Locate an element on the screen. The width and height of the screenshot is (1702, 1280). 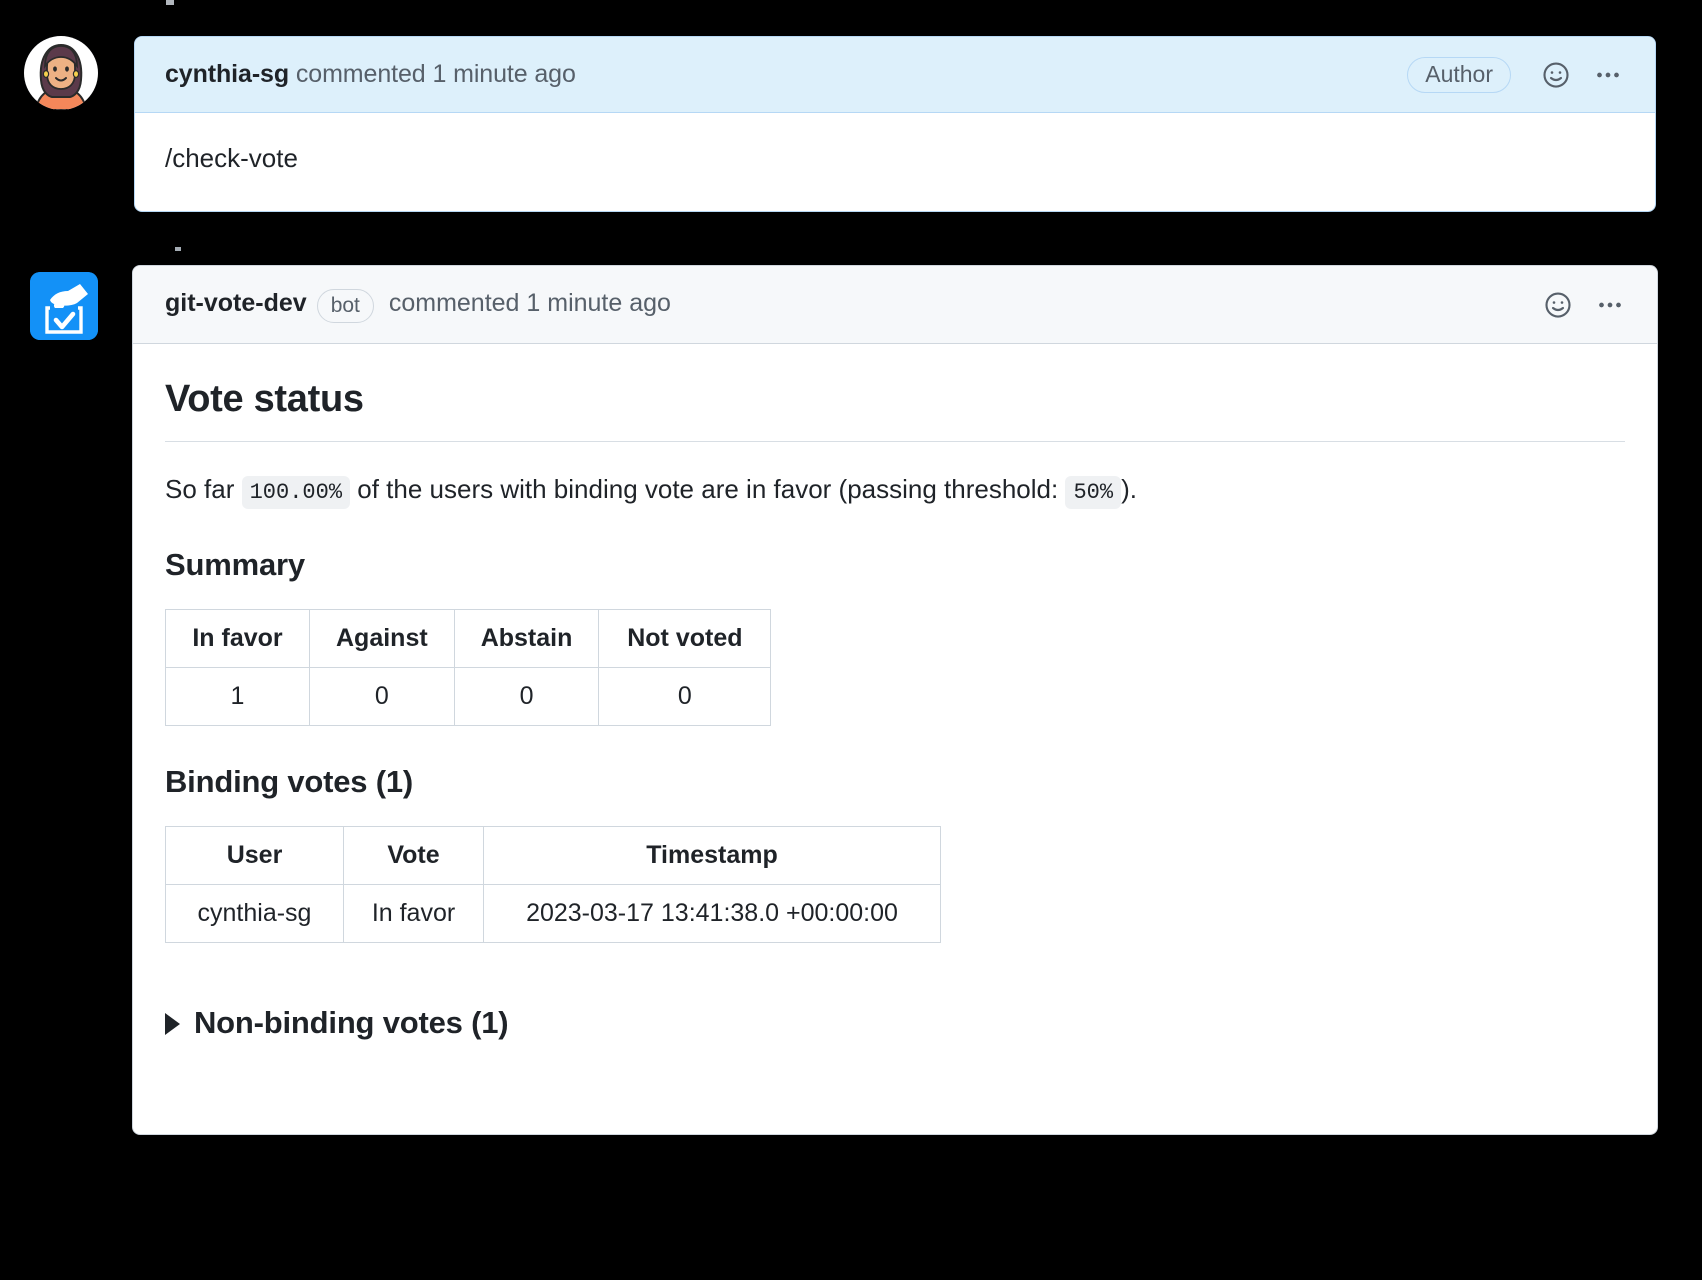
author-badge: Author is located at coordinates (1459, 74).